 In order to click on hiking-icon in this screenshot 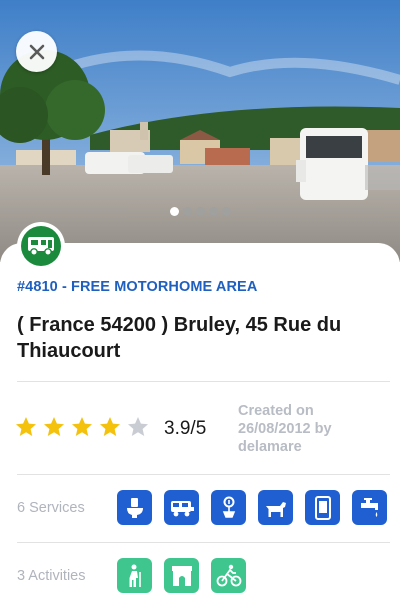, I will do `click(135, 575)`.